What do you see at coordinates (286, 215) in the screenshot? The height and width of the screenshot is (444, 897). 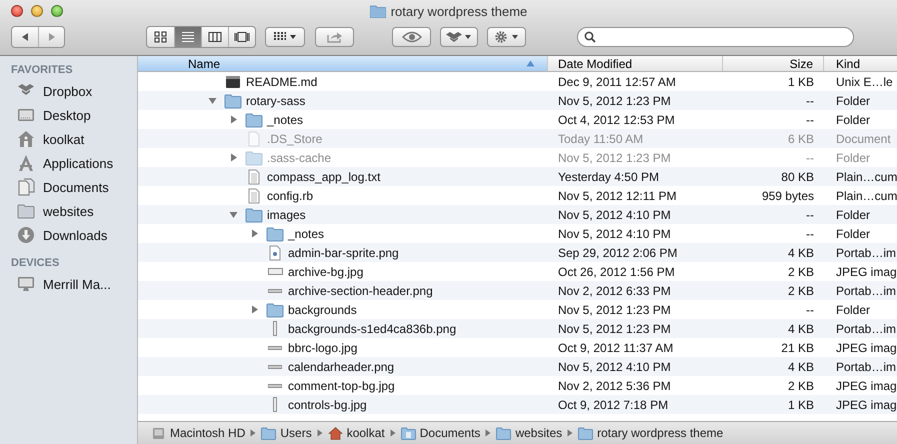 I see `file-name: images` at bounding box center [286, 215].